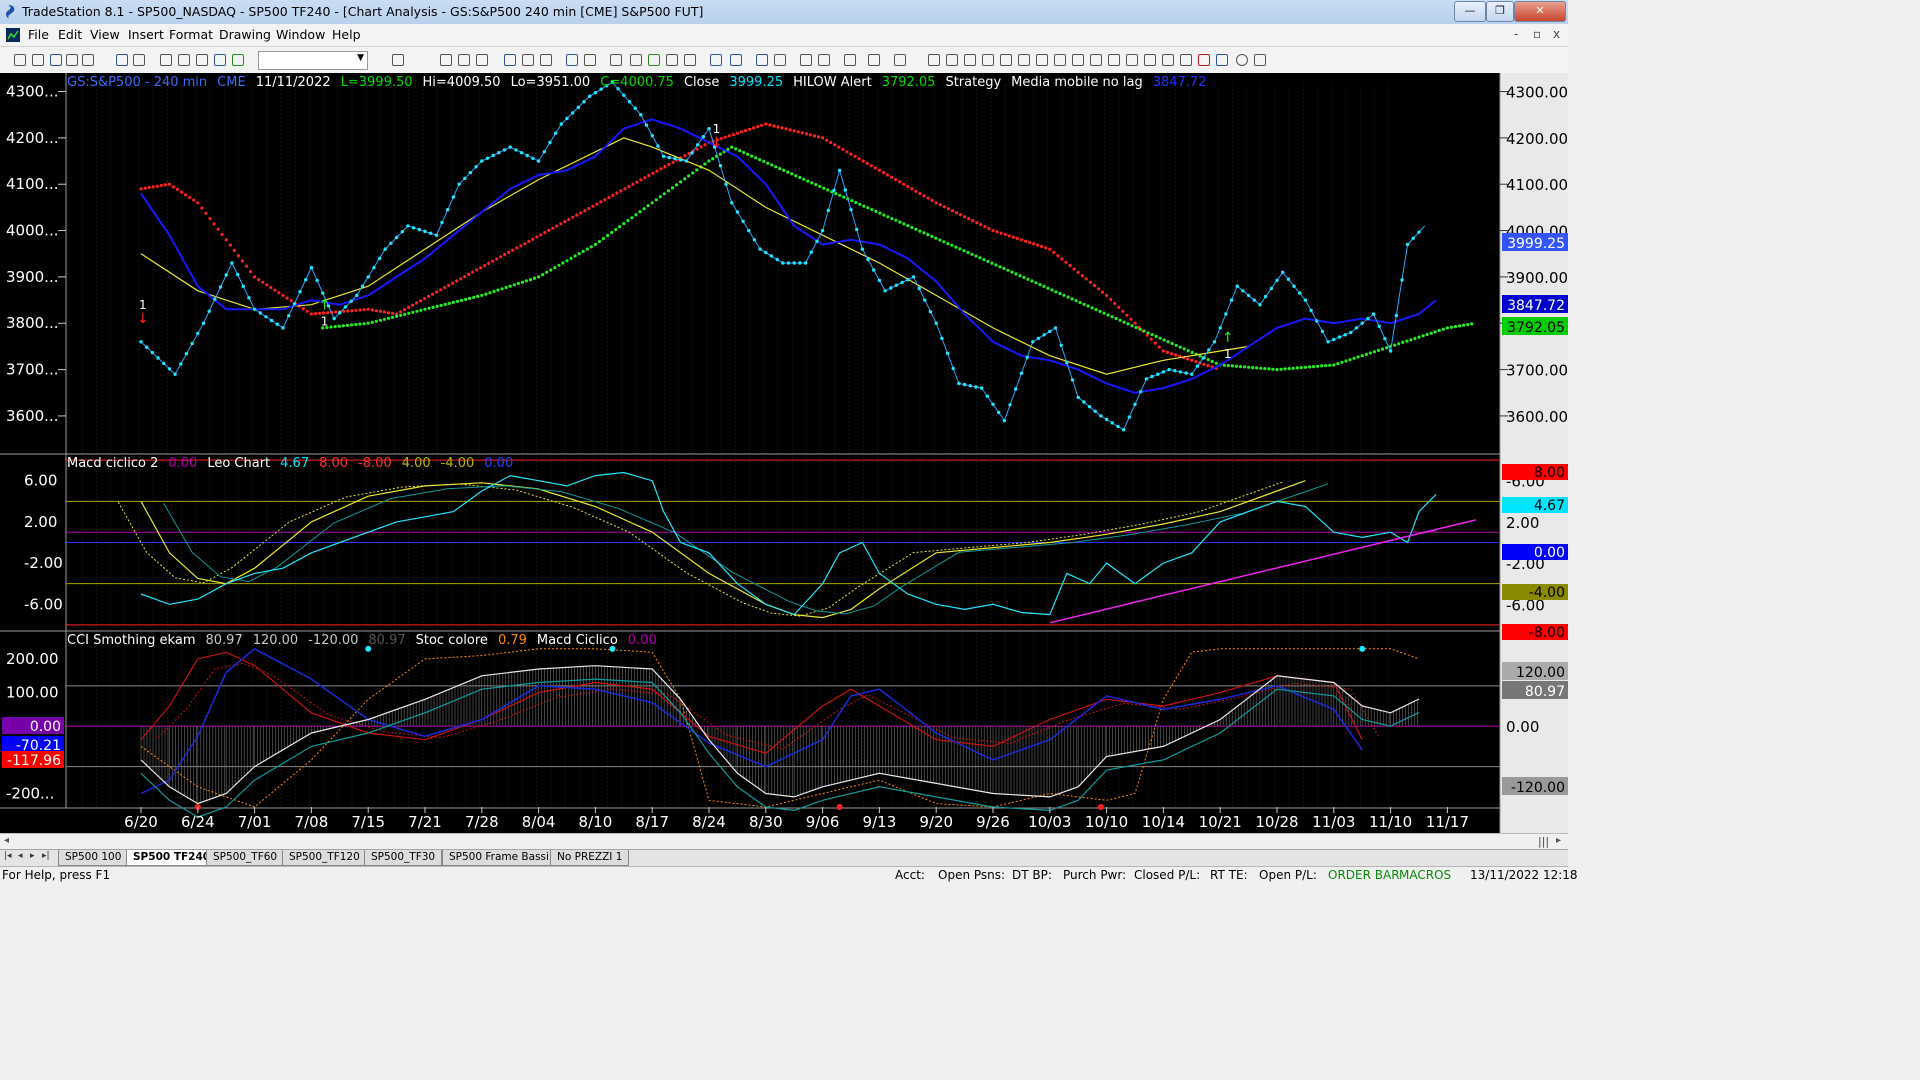 The image size is (1920, 1080). I want to click on scroll-left-icon: ◂, so click(6, 840).